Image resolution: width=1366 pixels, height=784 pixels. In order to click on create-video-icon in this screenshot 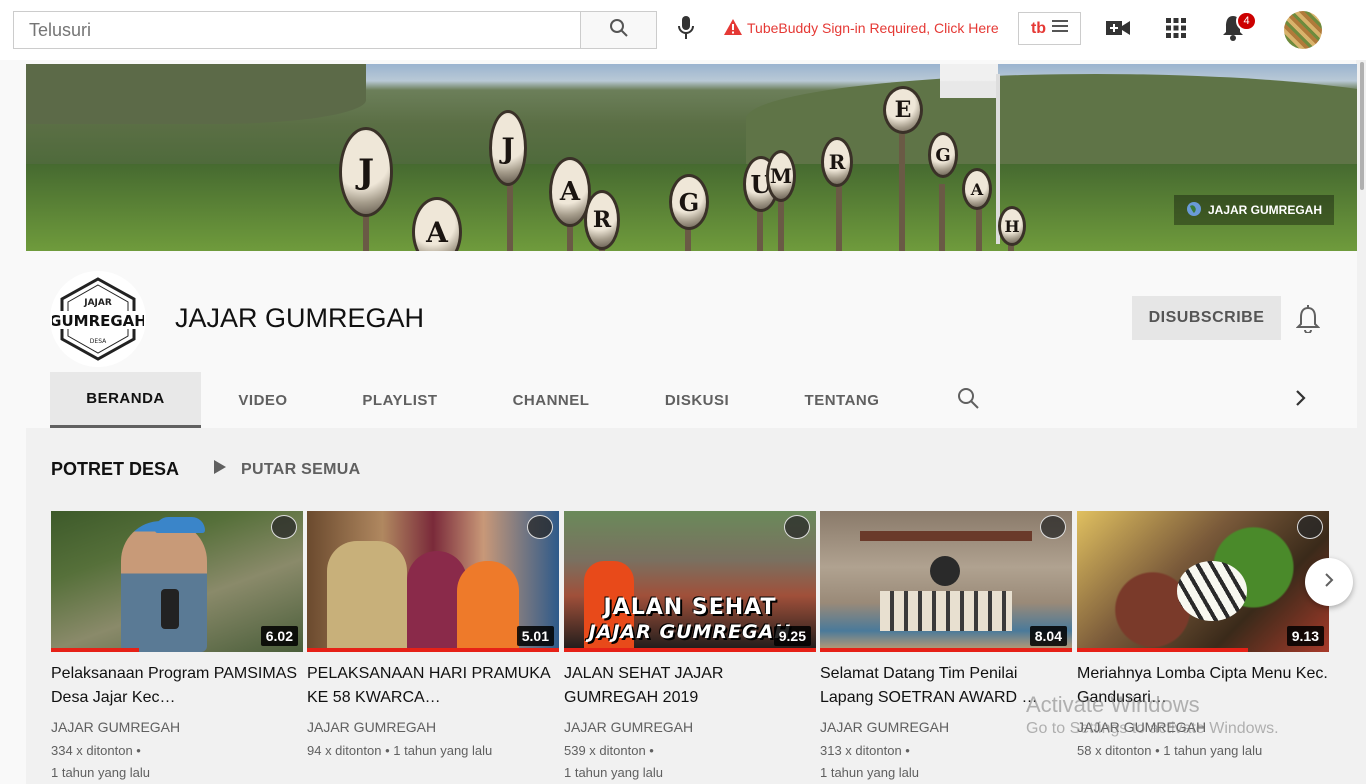, I will do `click(1118, 30)`.